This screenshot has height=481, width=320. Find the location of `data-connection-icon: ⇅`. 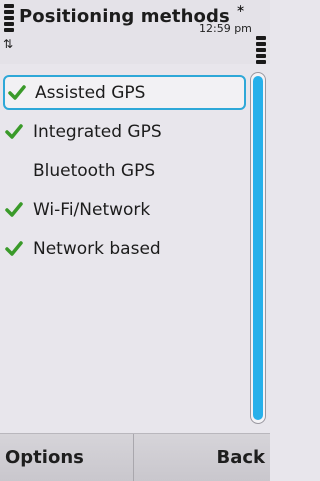

data-connection-icon: ⇅ is located at coordinates (8, 44).